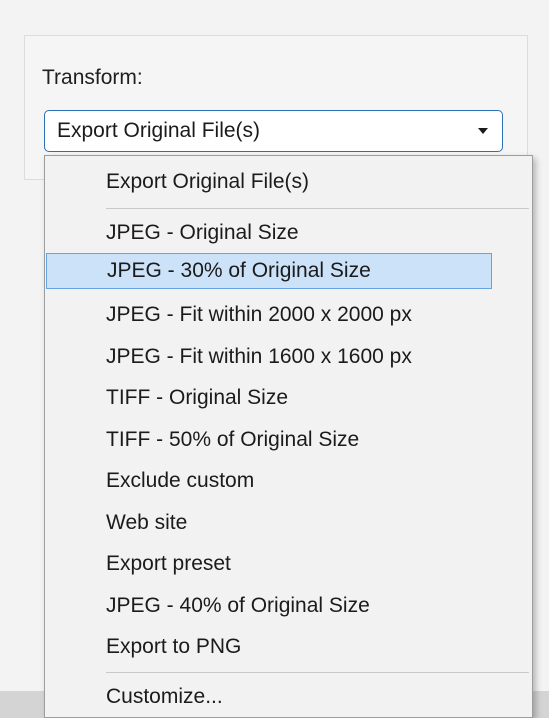 This screenshot has height=718, width=549. Describe the element at coordinates (288, 481) in the screenshot. I see `menu-item-exclude-custom: Exclude custom` at that location.